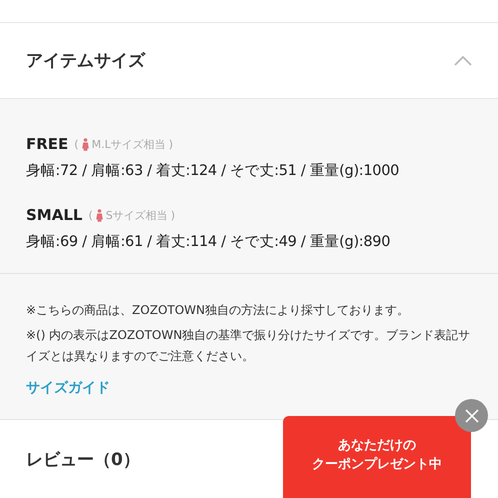  I want to click on note-text: ※() 内の表示はZOZOTOWN独自の基準で振り分けたサイズです。ブランド表記サイズとは異なりますのでご注意ください。, so click(249, 346).